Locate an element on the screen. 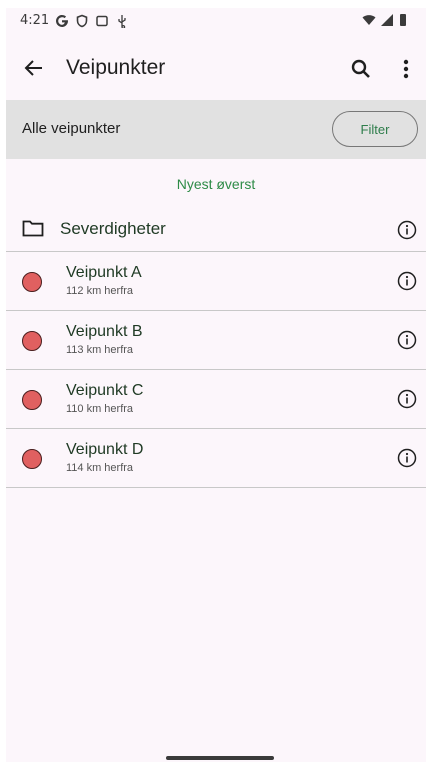 The image size is (426, 762). more-options-button is located at coordinates (406, 71).